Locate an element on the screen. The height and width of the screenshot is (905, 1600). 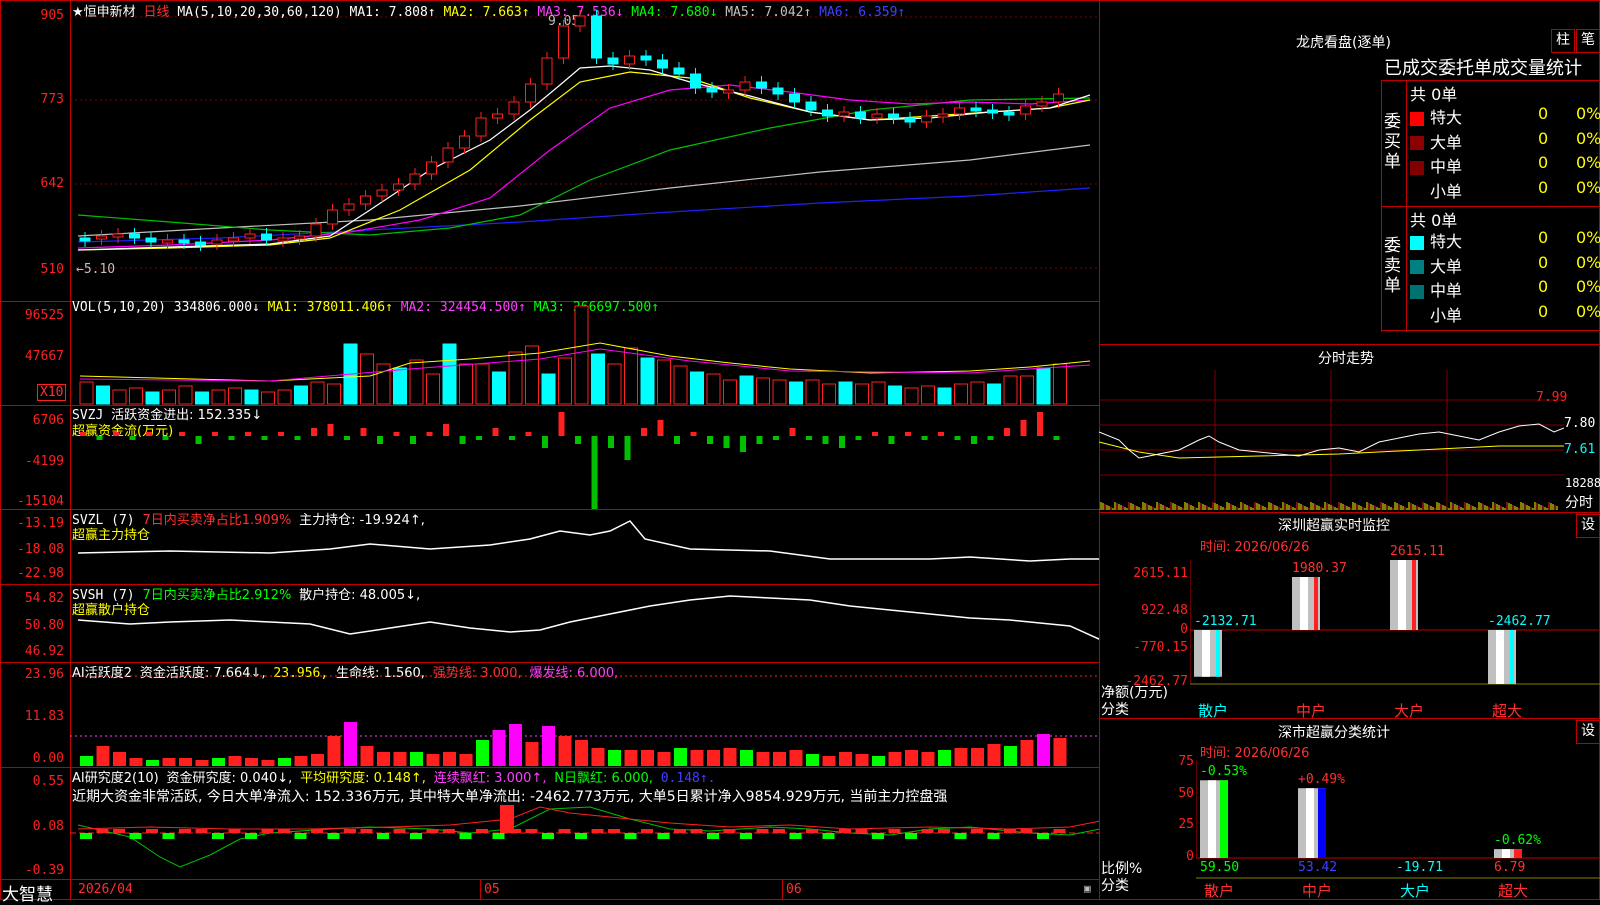
ma3-line is located at coordinates (584, 166).